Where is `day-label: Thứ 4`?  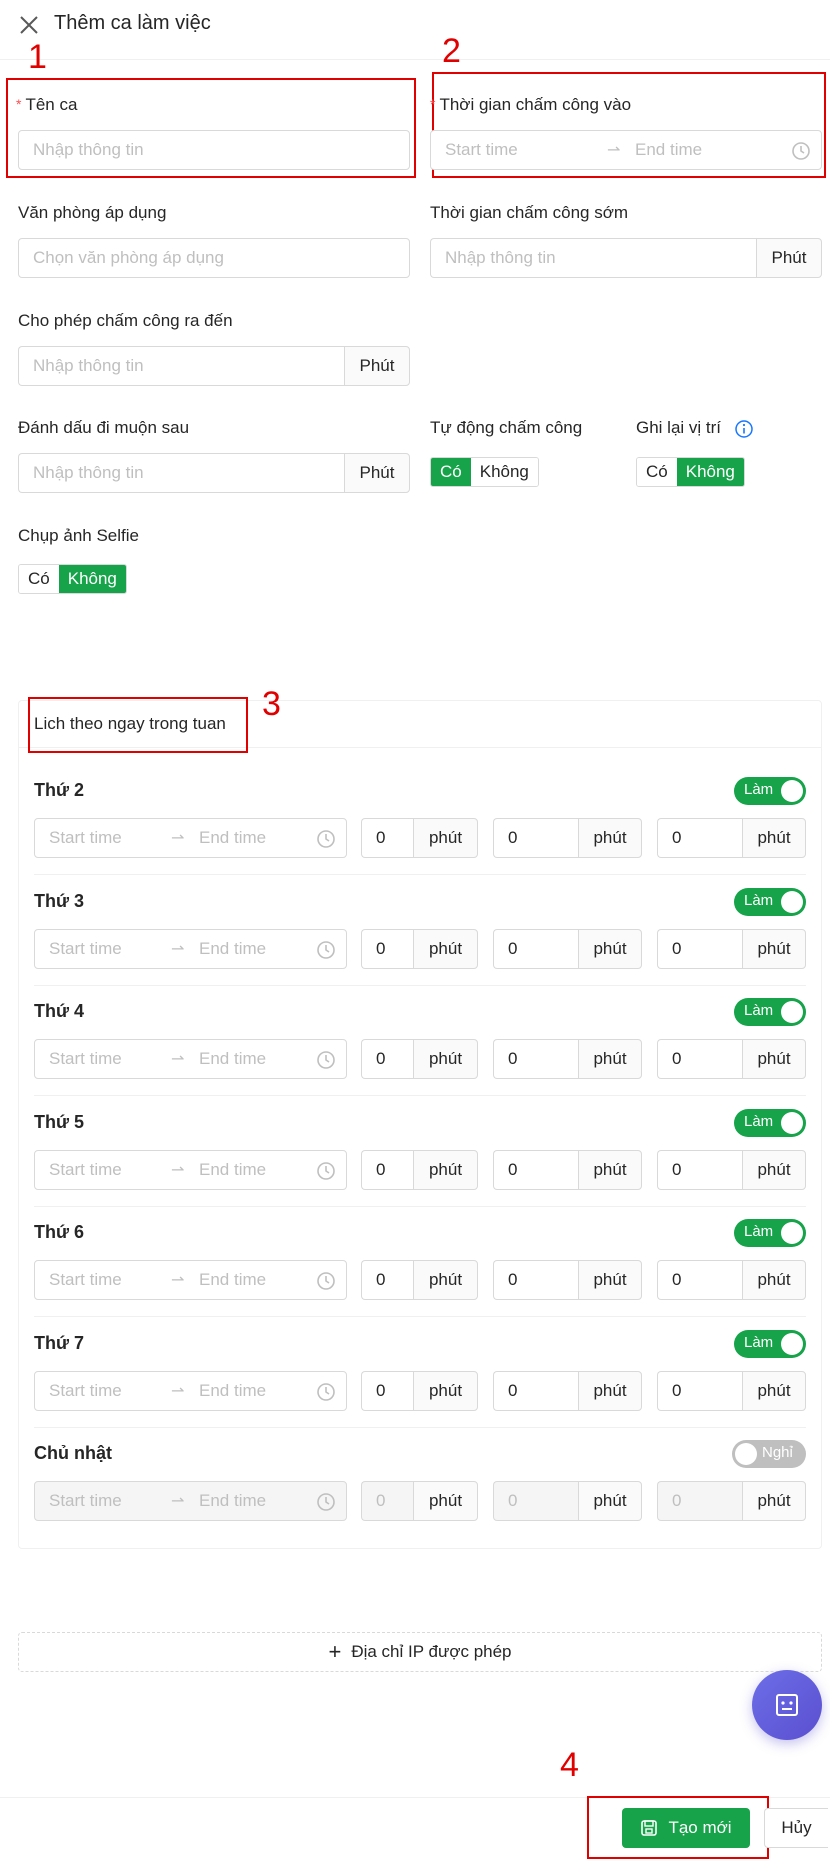 day-label: Thứ 4 is located at coordinates (59, 1011).